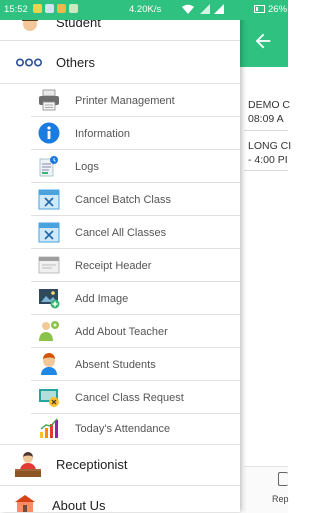 This screenshot has height=513, width=320. What do you see at coordinates (29, 62) in the screenshot?
I see `more-icon` at bounding box center [29, 62].